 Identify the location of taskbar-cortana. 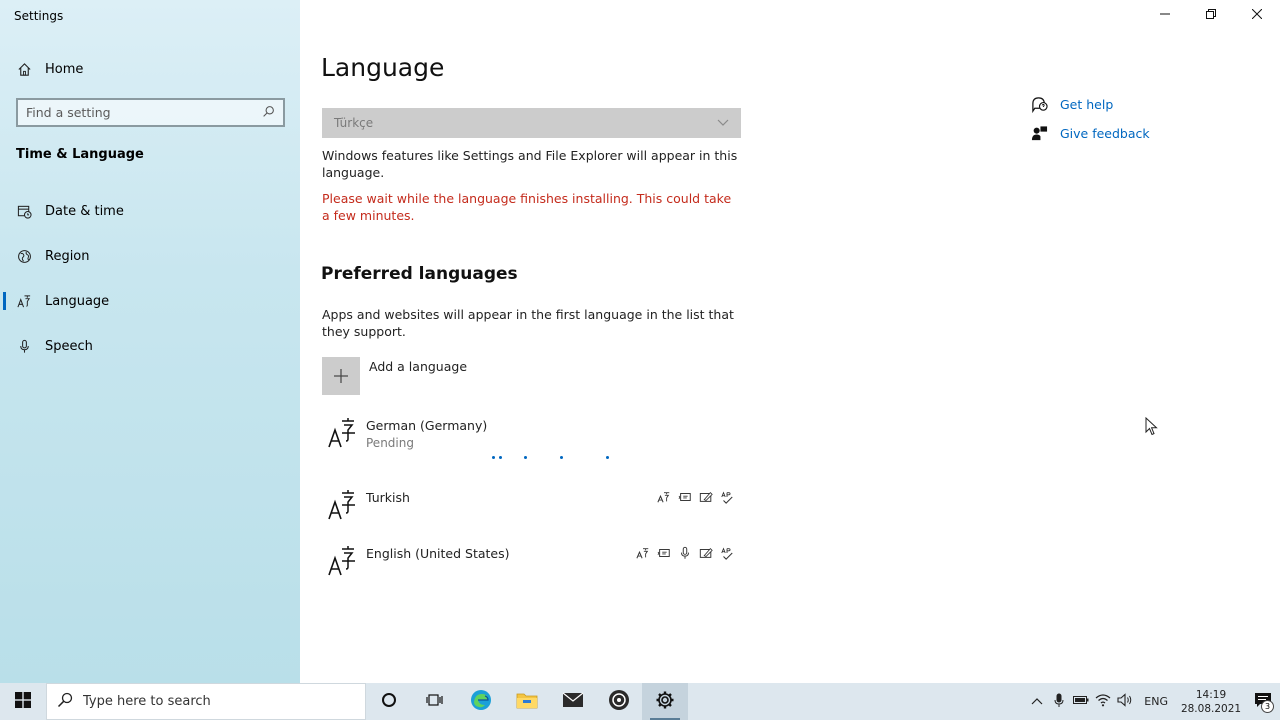
(389, 701).